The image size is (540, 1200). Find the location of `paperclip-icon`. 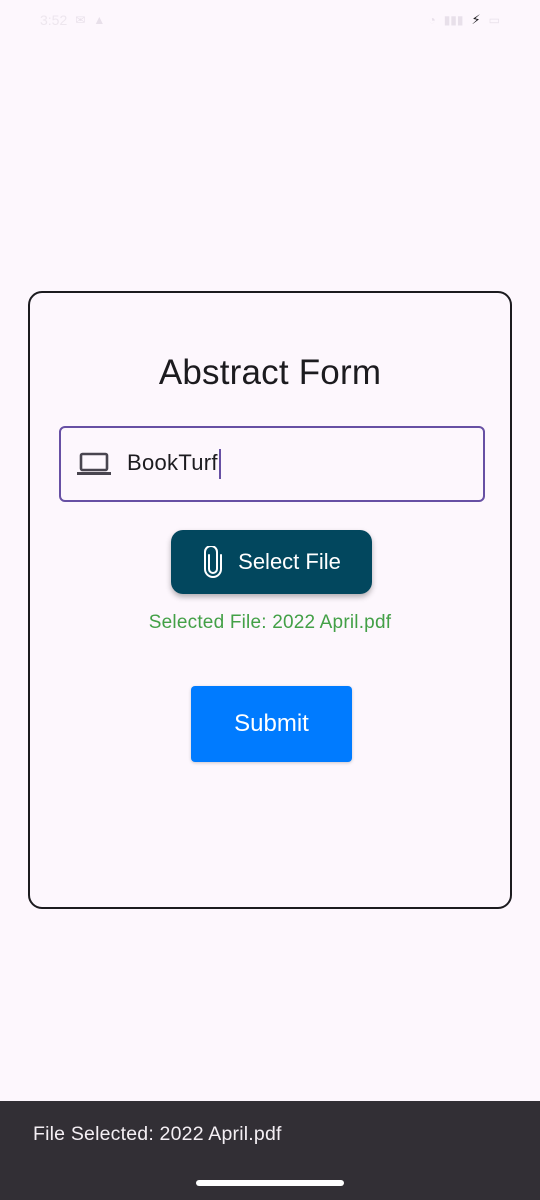

paperclip-icon is located at coordinates (213, 562).